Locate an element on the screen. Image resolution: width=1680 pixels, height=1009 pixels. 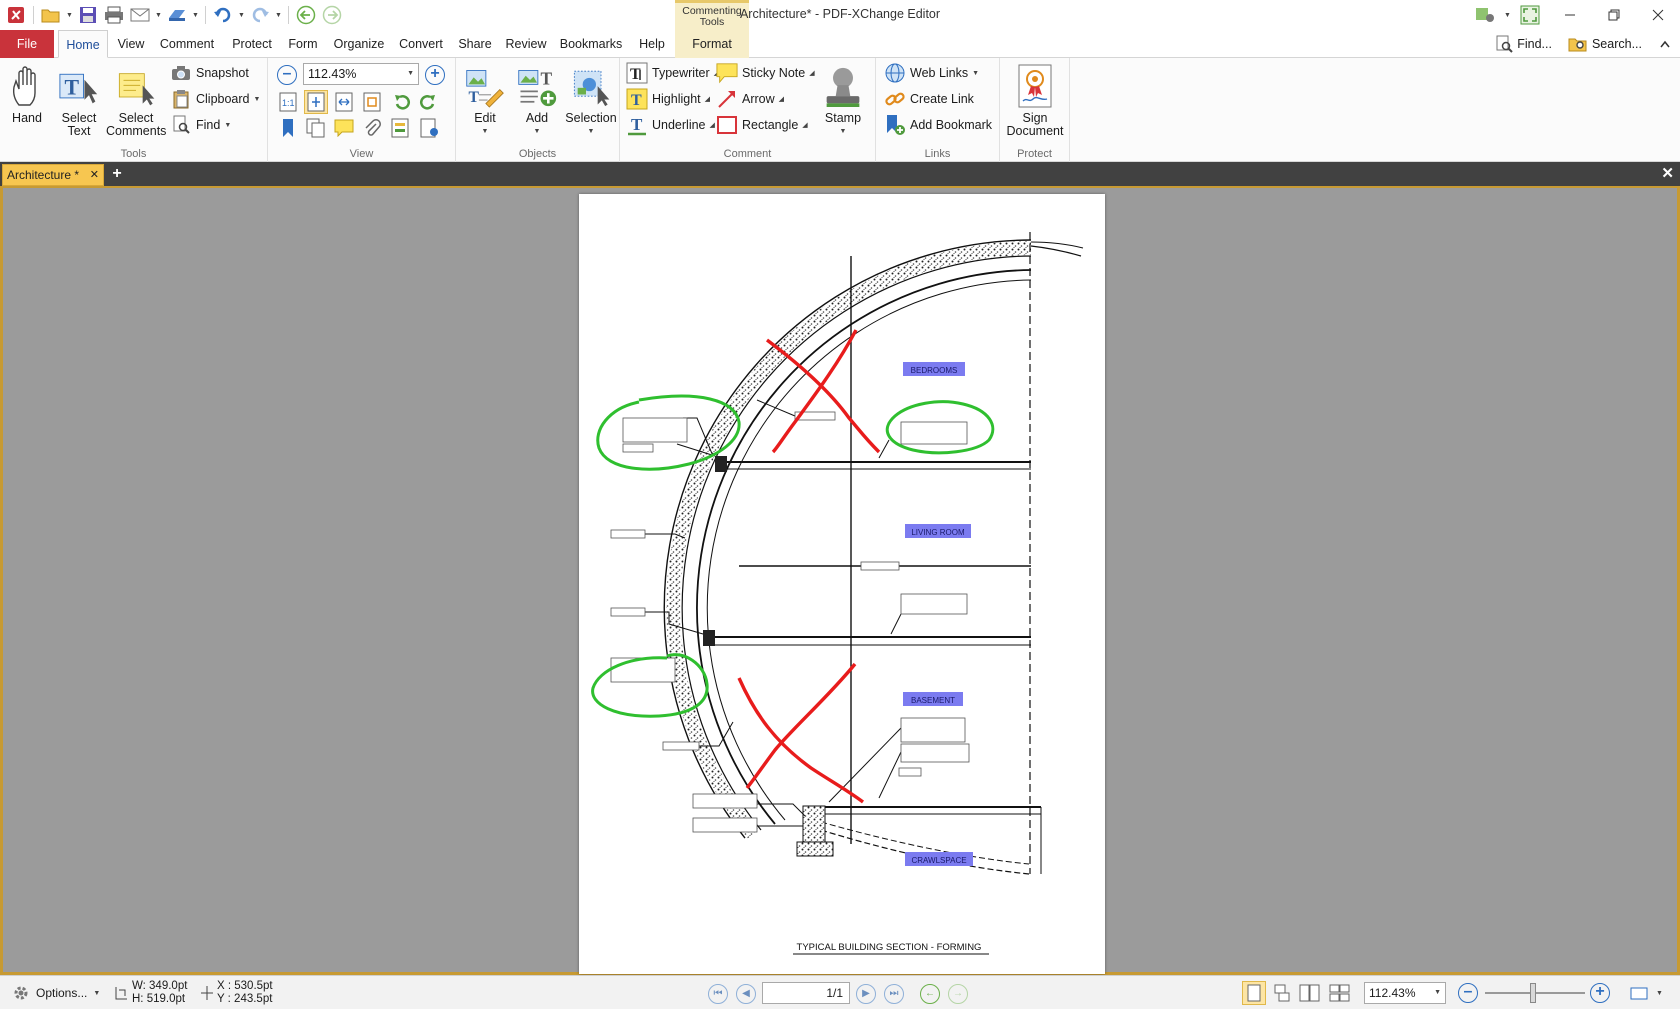
zoom-slider-thumb is located at coordinates (1533, 993).